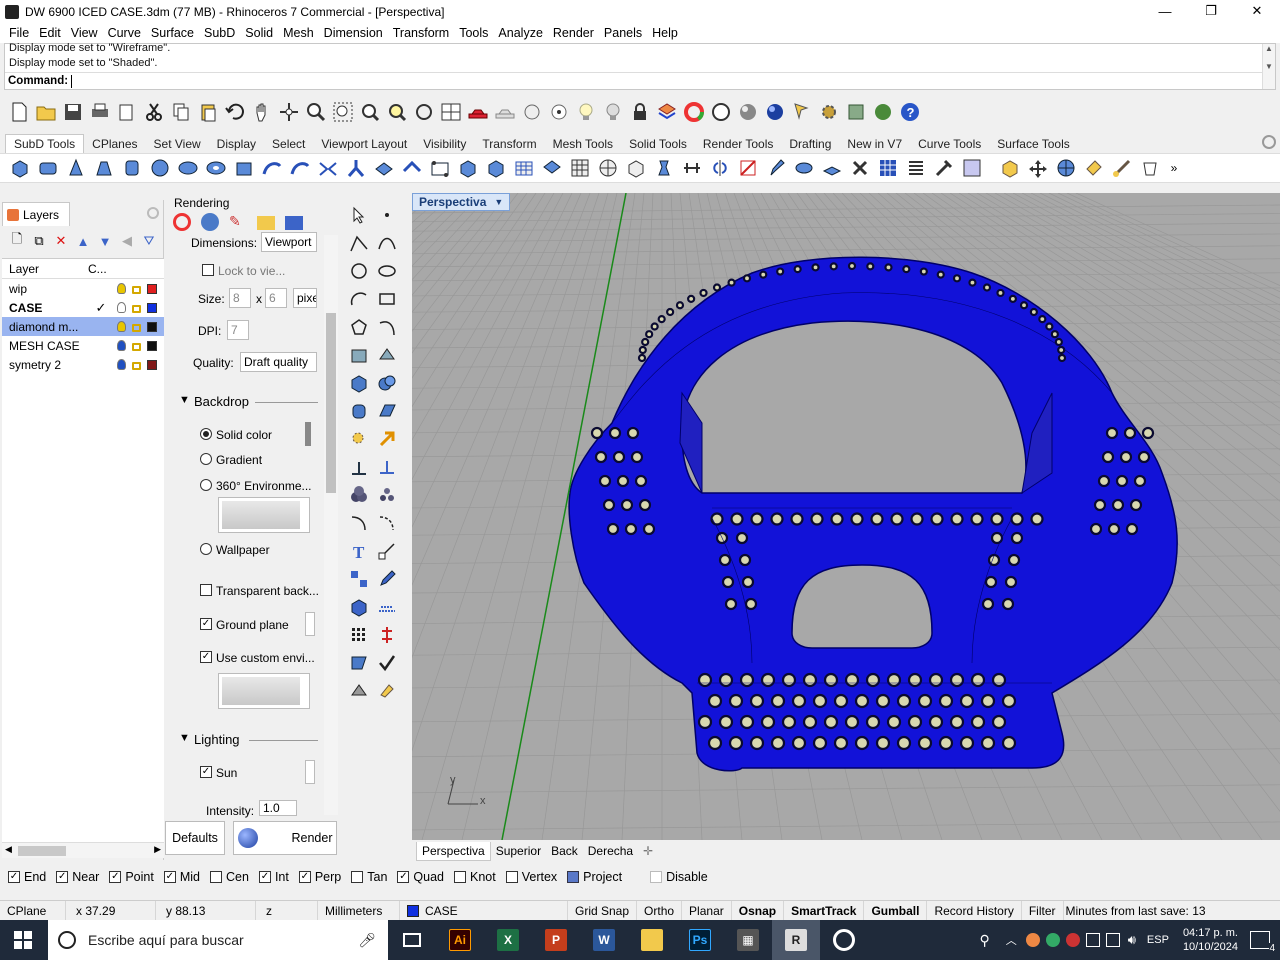 Image resolution: width=1280 pixels, height=960 pixels. Describe the element at coordinates (319, 877) in the screenshot. I see `osnap-perp: ✓ Perp` at that location.